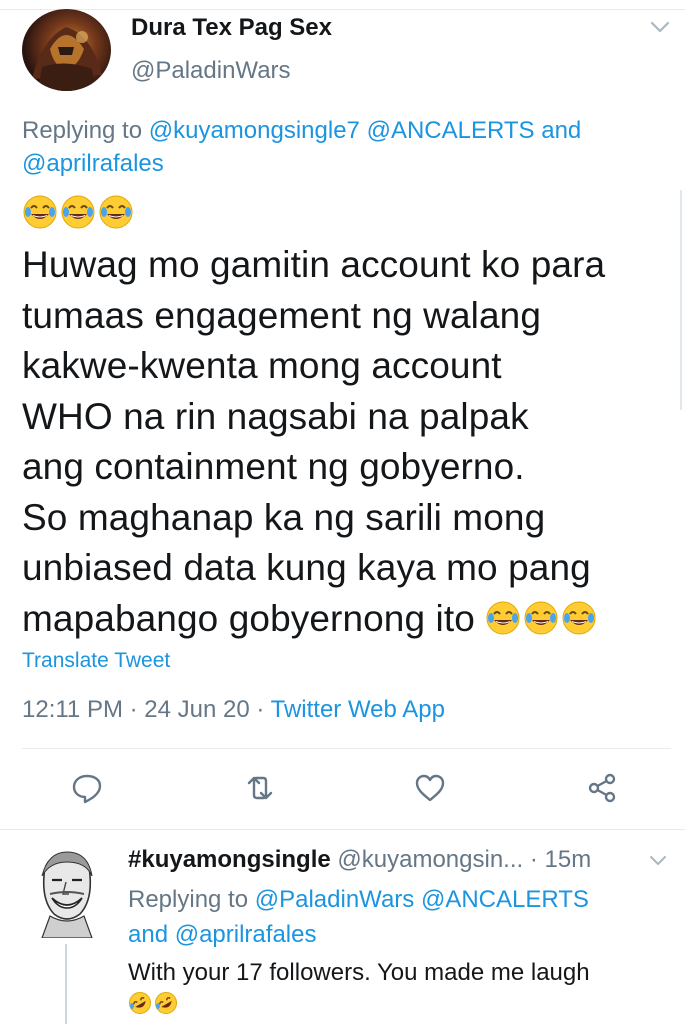  Describe the element at coordinates (66, 984) in the screenshot. I see `thread-connector` at that location.